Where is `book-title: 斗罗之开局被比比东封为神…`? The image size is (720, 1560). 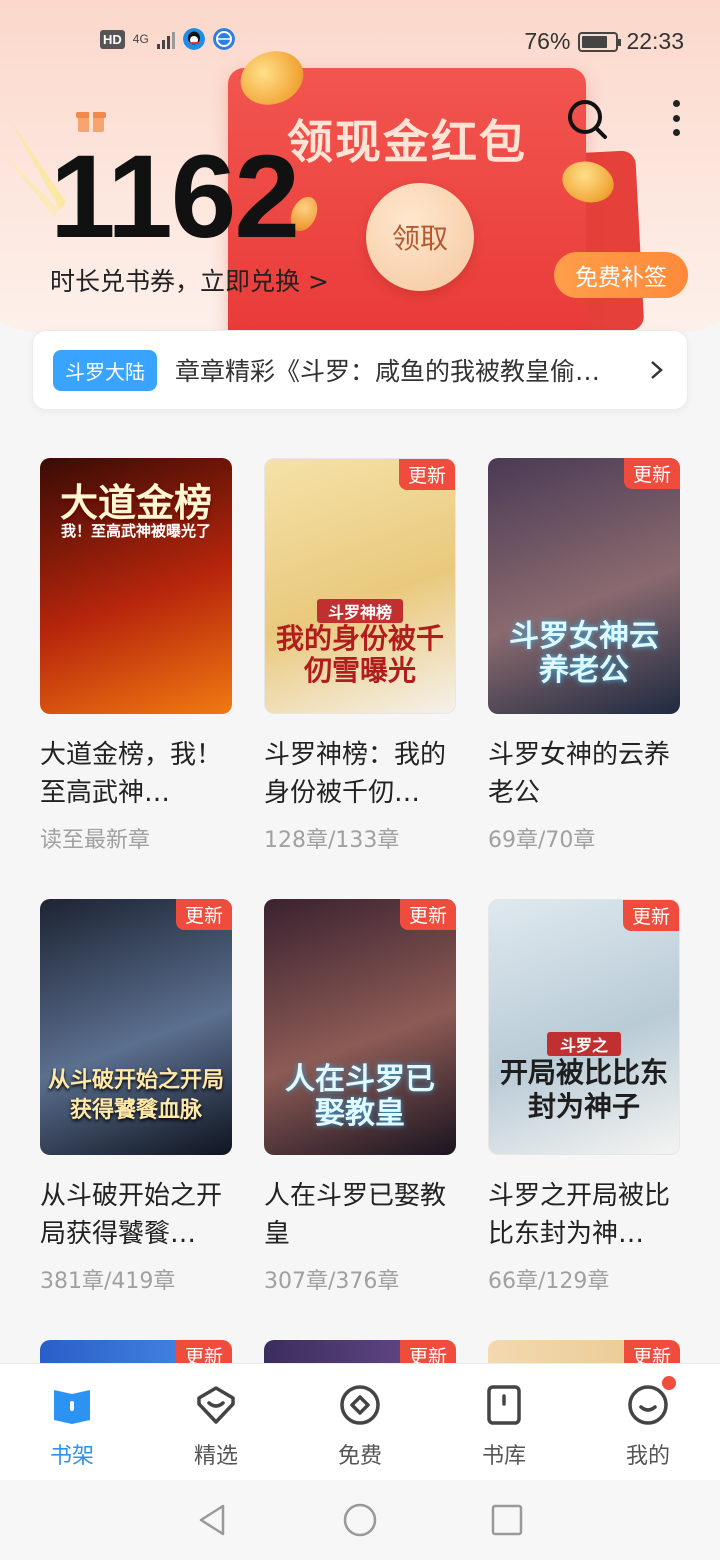 book-title: 斗罗之开局被比比东封为神… is located at coordinates (579, 1215).